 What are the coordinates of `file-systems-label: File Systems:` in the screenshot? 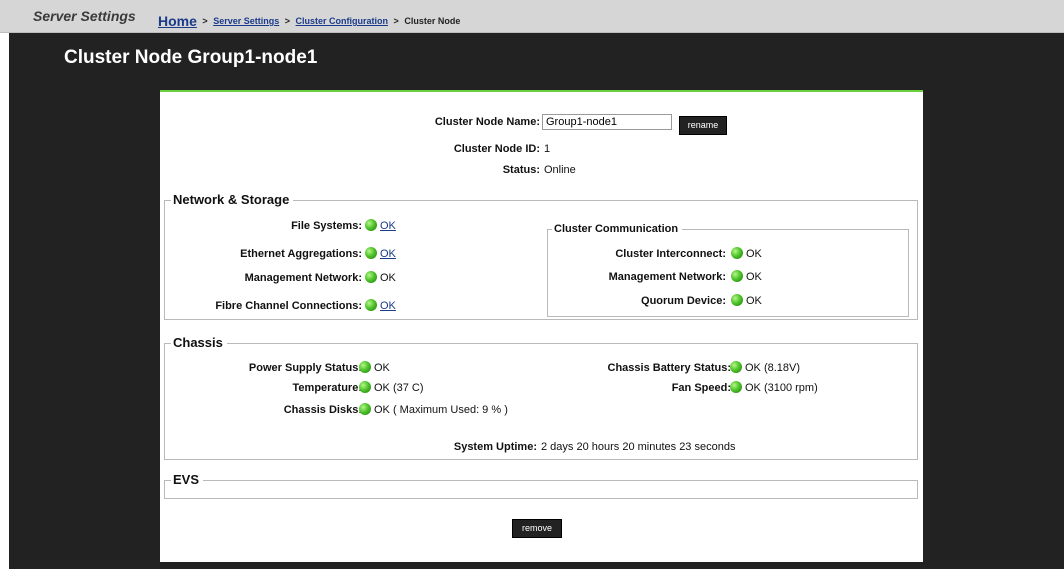 It's located at (326, 226).